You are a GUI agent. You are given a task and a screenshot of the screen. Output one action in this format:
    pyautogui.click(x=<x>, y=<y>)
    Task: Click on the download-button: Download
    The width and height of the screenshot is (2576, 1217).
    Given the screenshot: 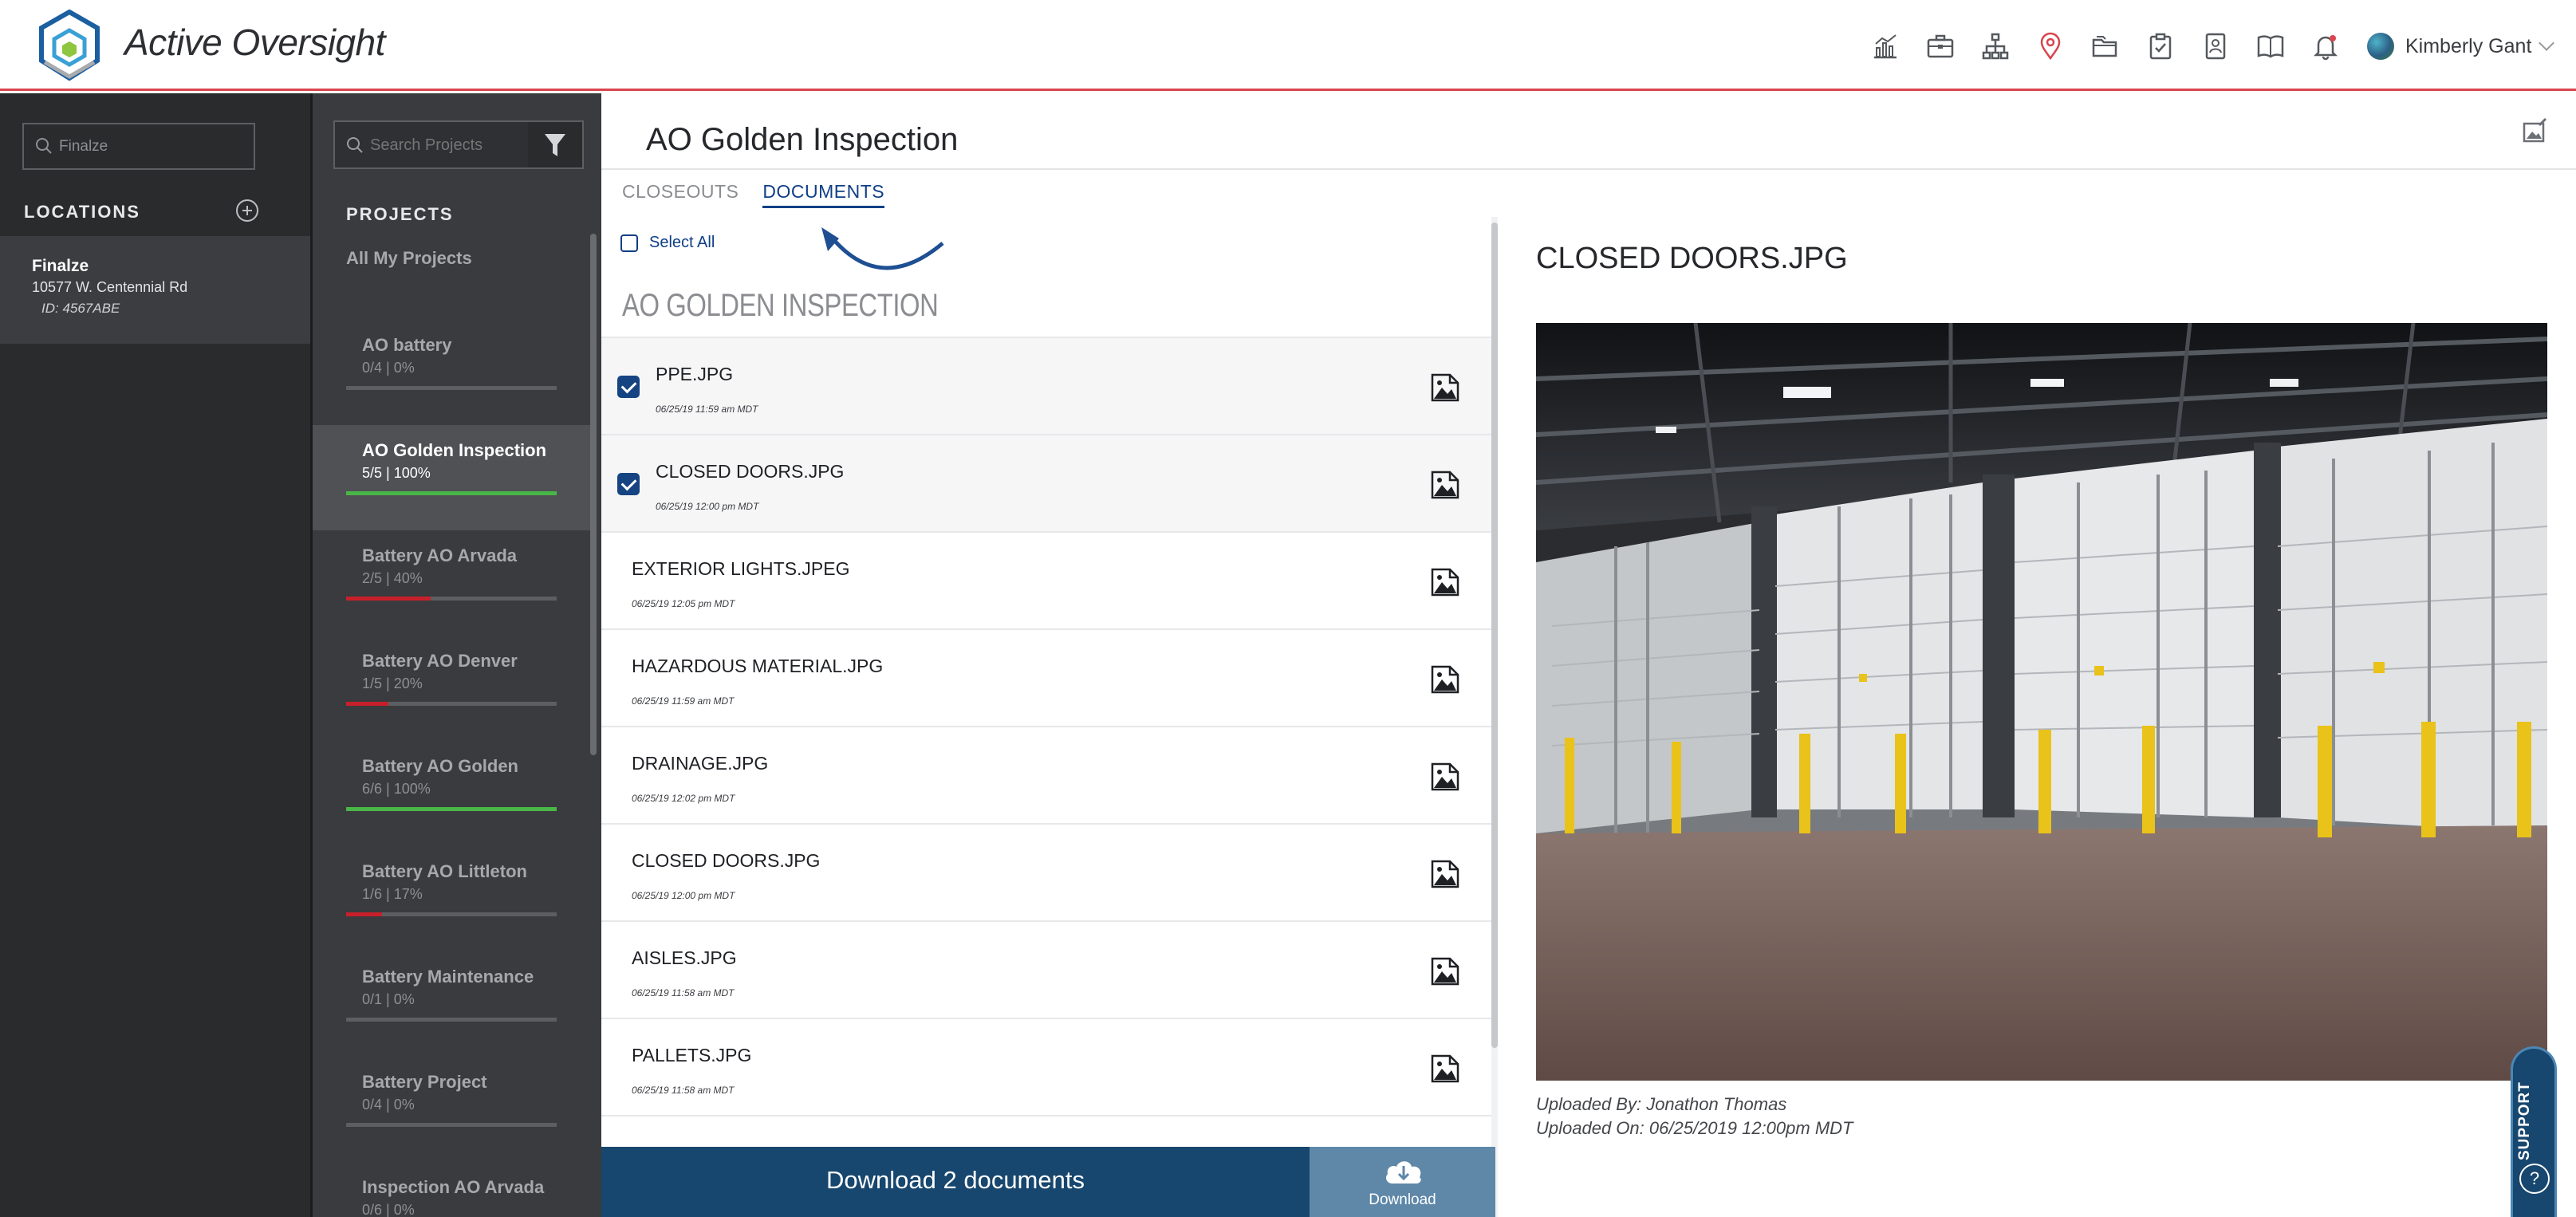 What is the action you would take?
    pyautogui.click(x=1402, y=1182)
    